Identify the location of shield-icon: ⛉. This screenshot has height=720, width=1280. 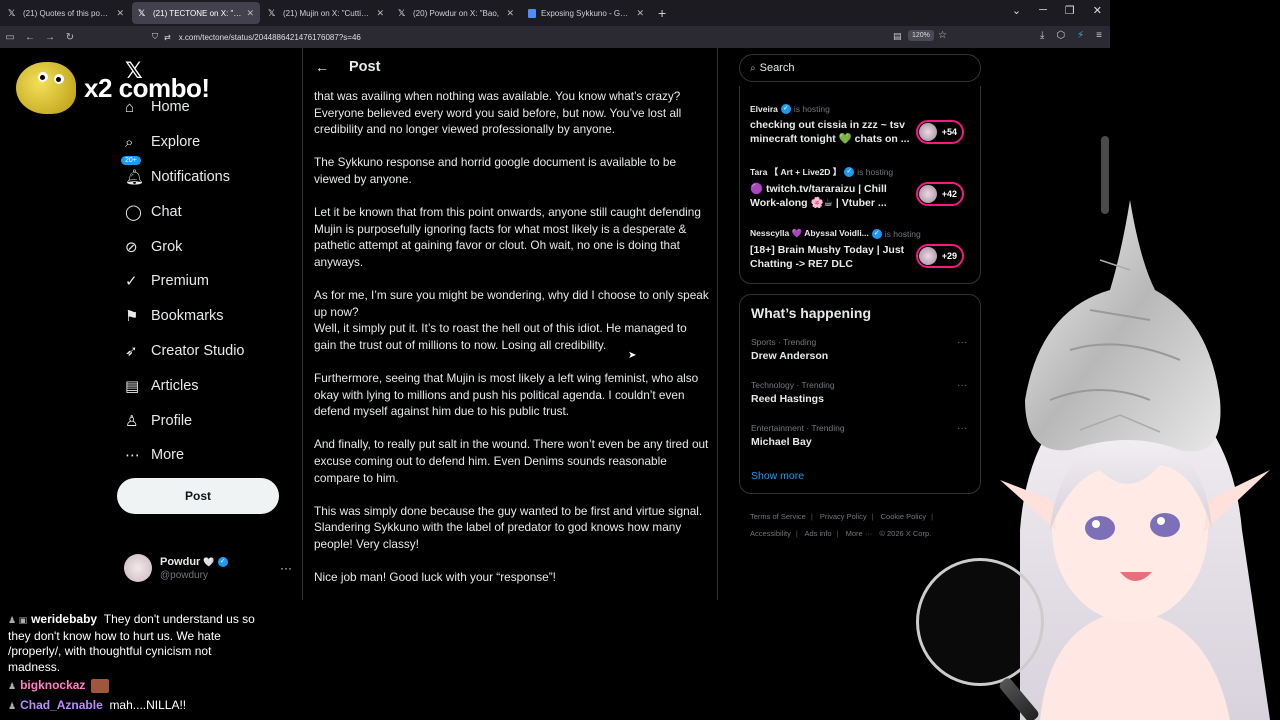
(155, 36).